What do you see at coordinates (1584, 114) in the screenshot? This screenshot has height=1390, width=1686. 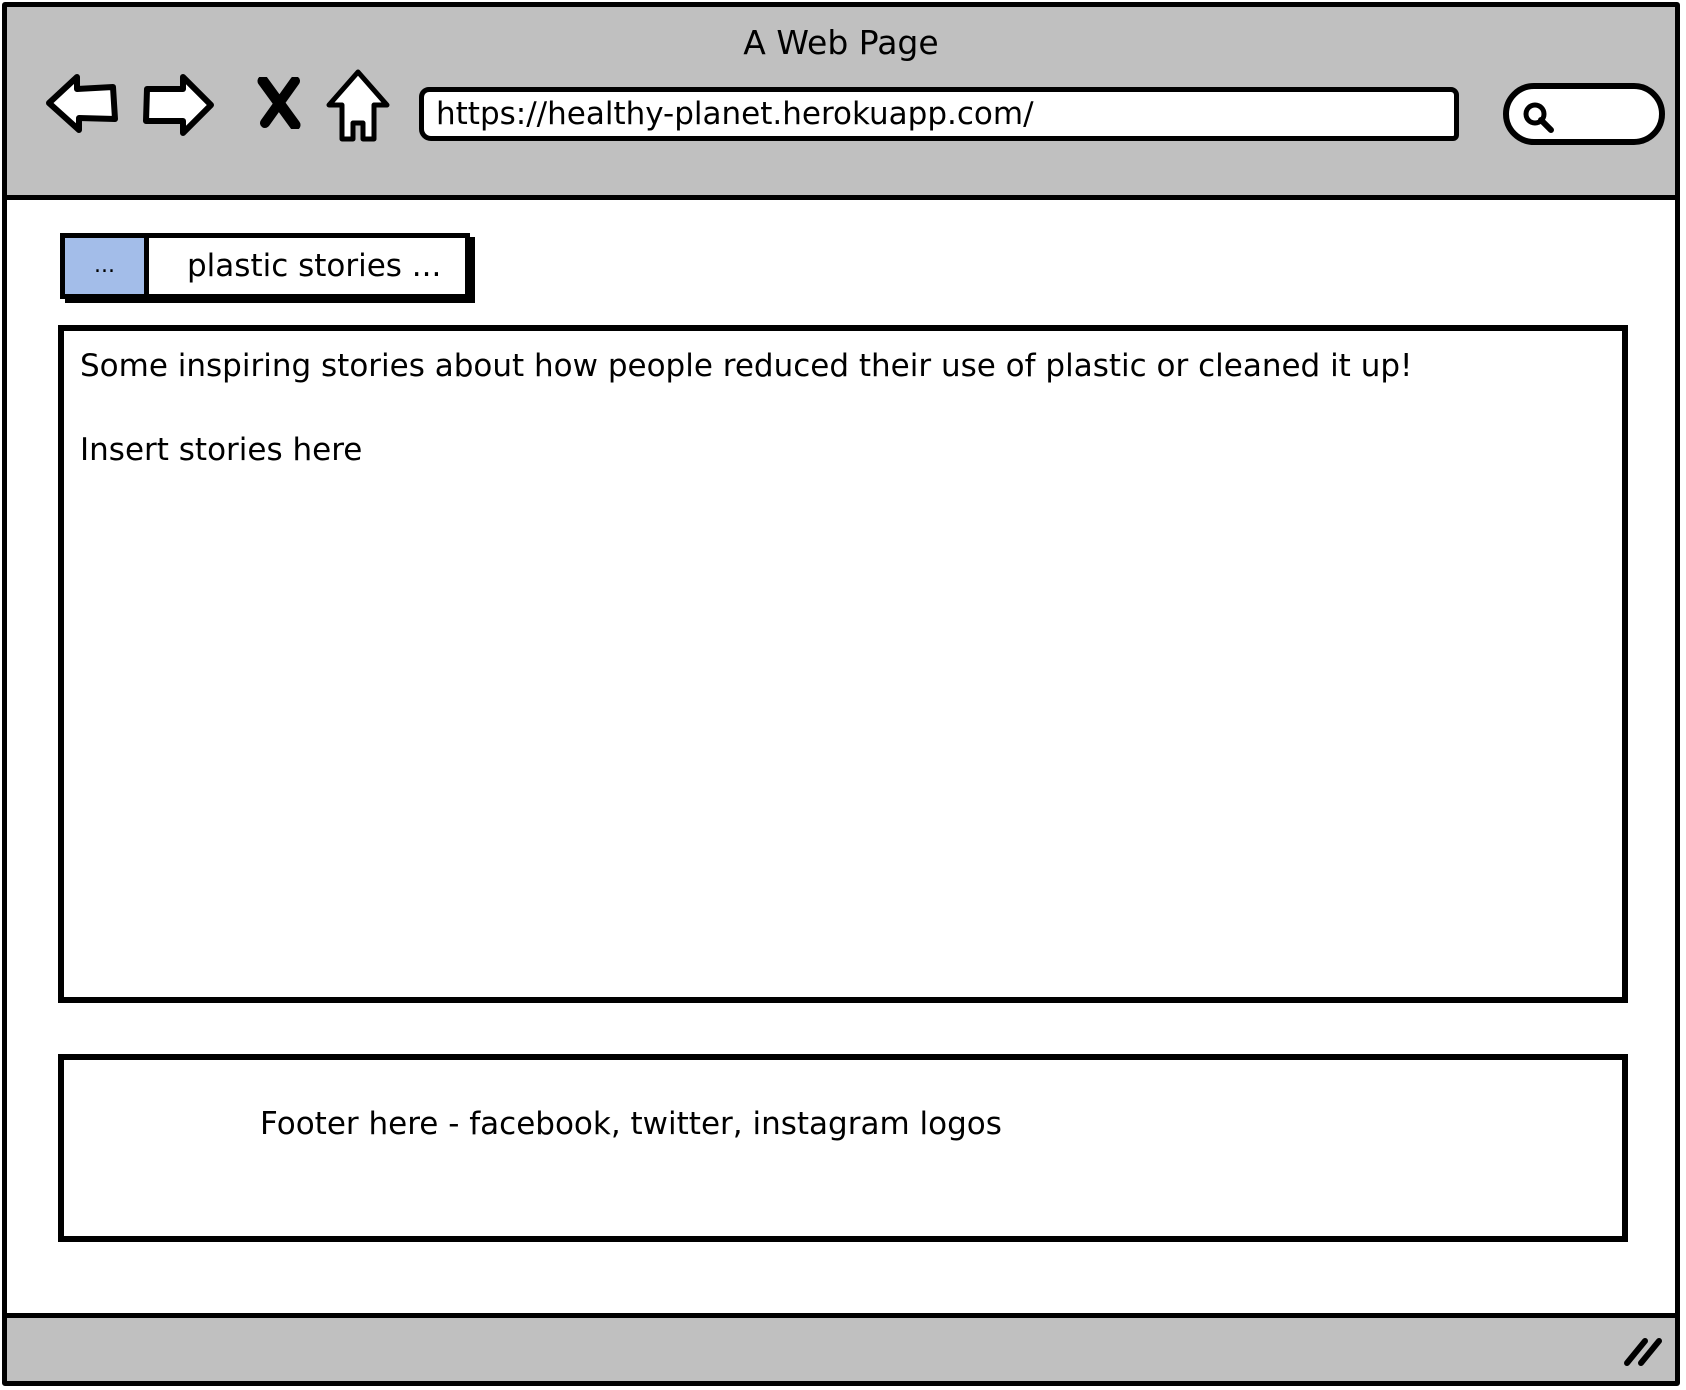 I see `search-input` at bounding box center [1584, 114].